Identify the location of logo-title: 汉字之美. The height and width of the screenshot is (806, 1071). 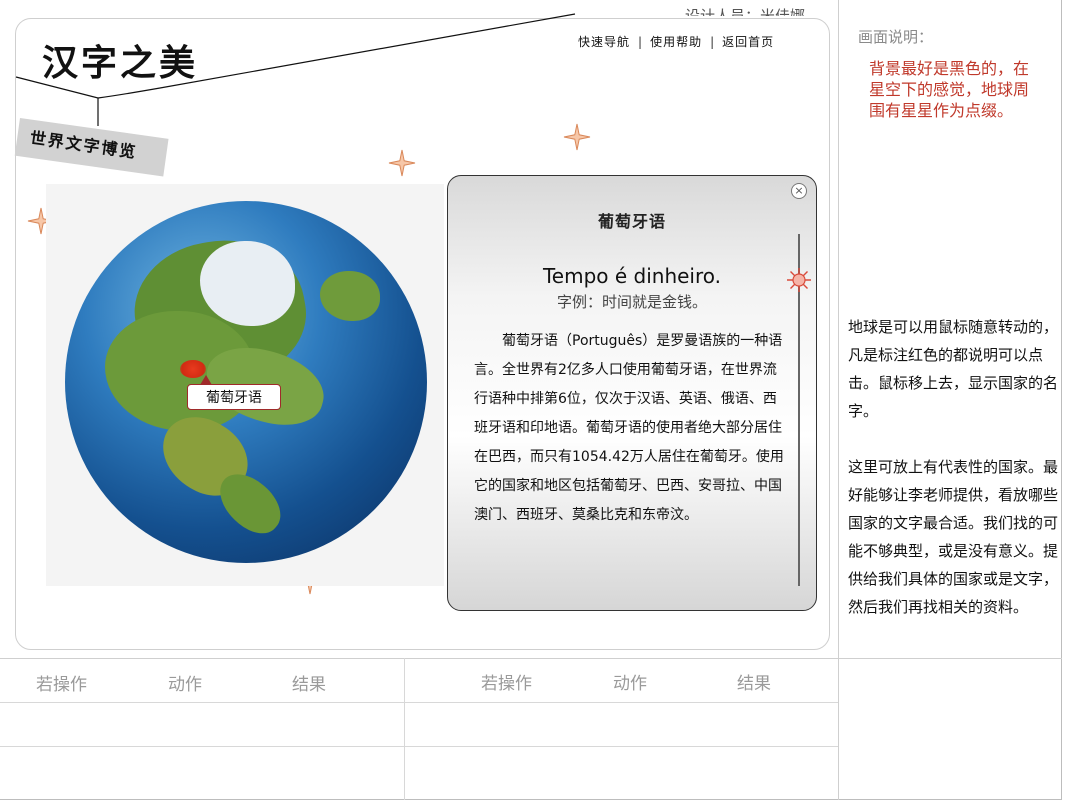
(120, 63).